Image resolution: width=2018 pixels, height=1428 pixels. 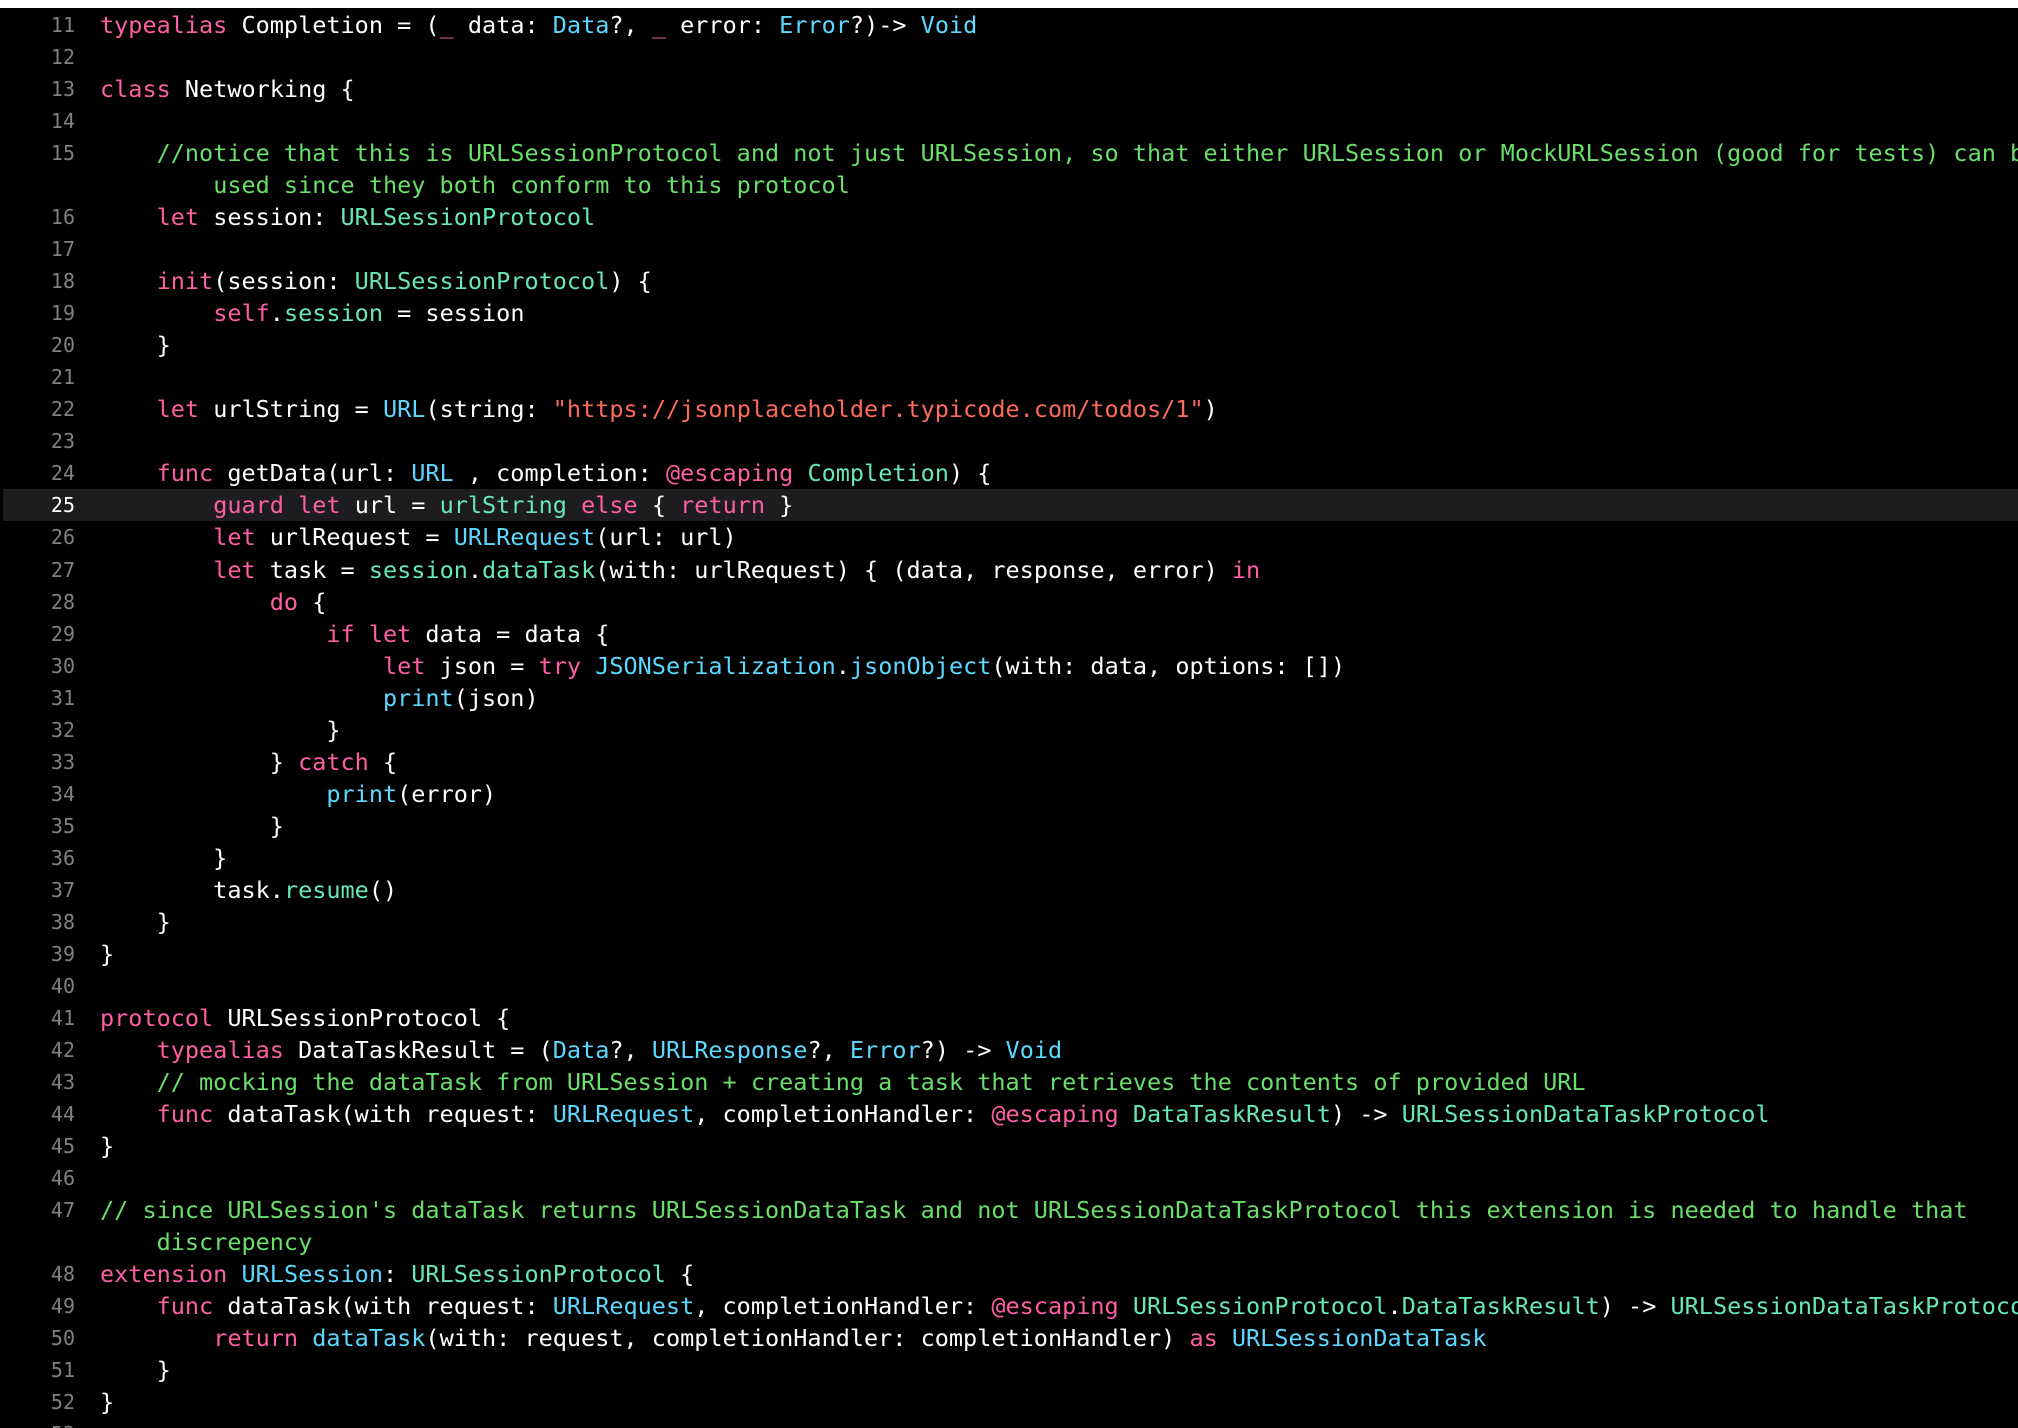 What do you see at coordinates (164, 25) in the screenshot?
I see `code-token: typealias` at bounding box center [164, 25].